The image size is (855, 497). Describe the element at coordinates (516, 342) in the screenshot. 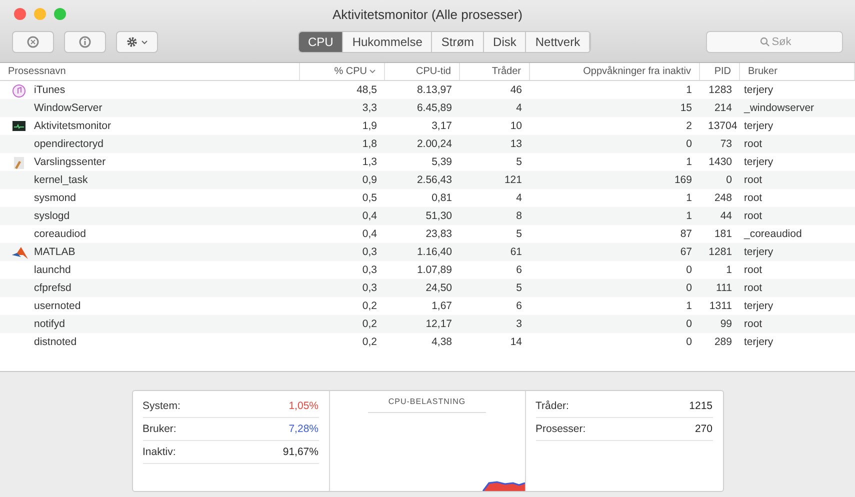

I see `table-cell-text: 14` at that location.